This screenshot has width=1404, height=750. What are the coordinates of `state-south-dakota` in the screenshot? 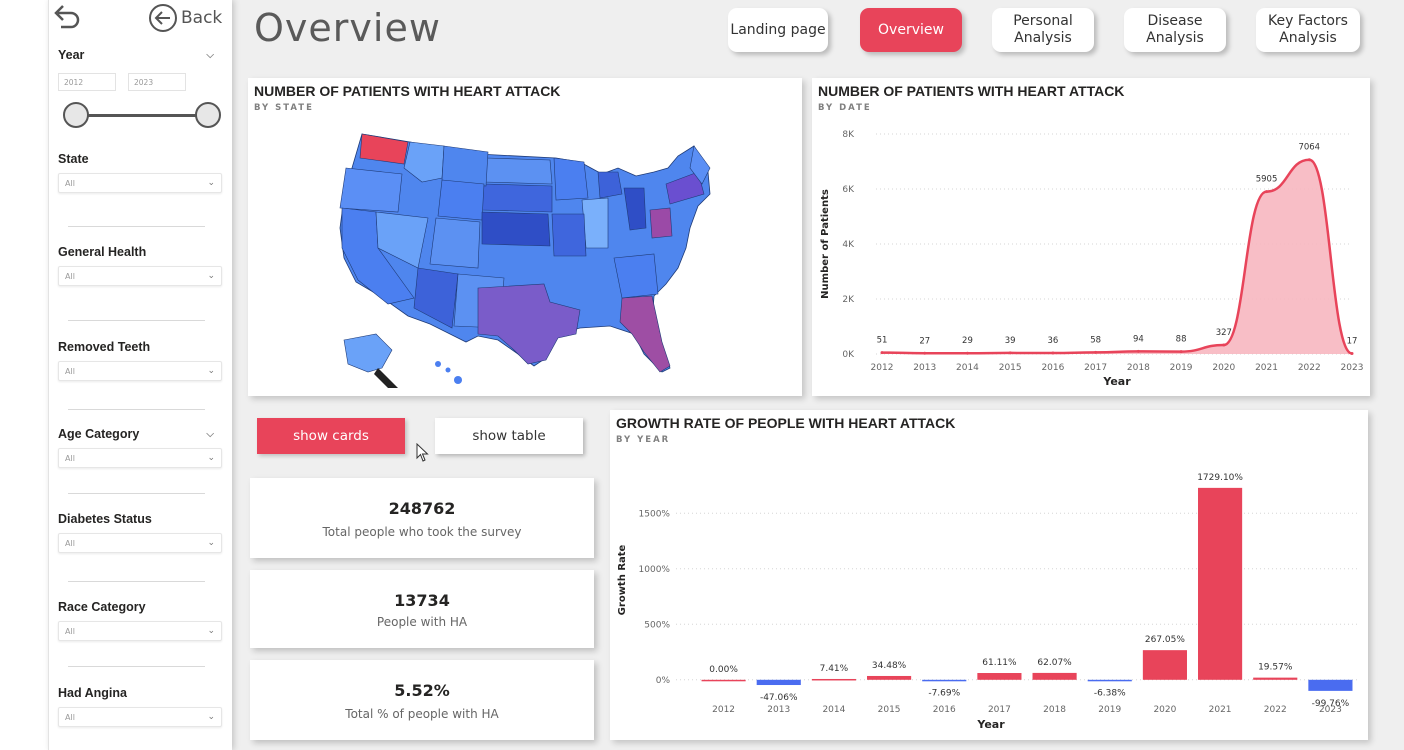 It's located at (517, 198).